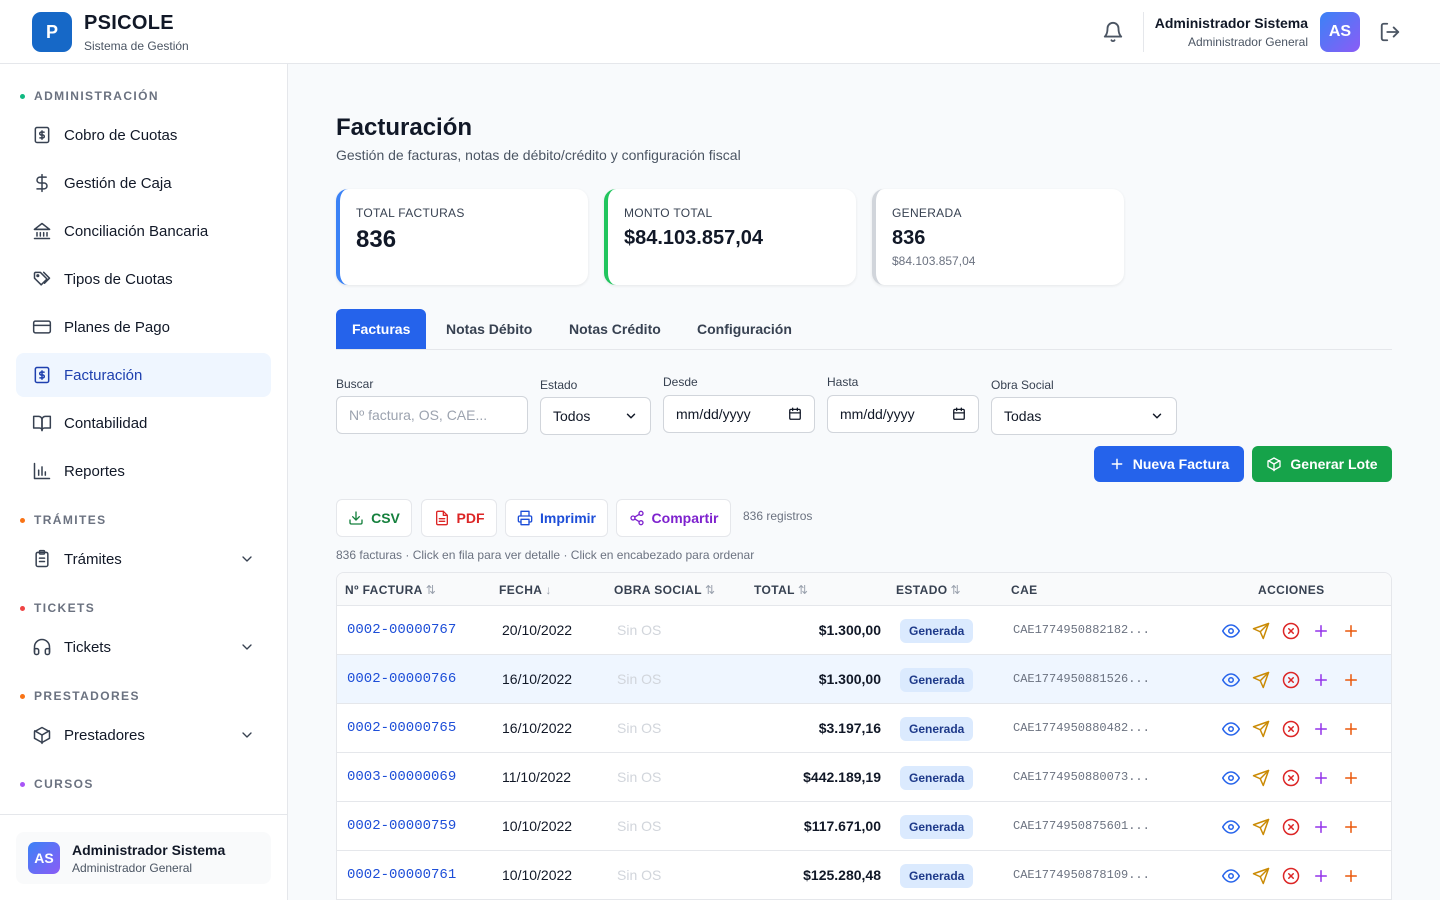 The width and height of the screenshot is (1440, 900). What do you see at coordinates (673, 518) in the screenshot?
I see `compartir-button: Compartir` at bounding box center [673, 518].